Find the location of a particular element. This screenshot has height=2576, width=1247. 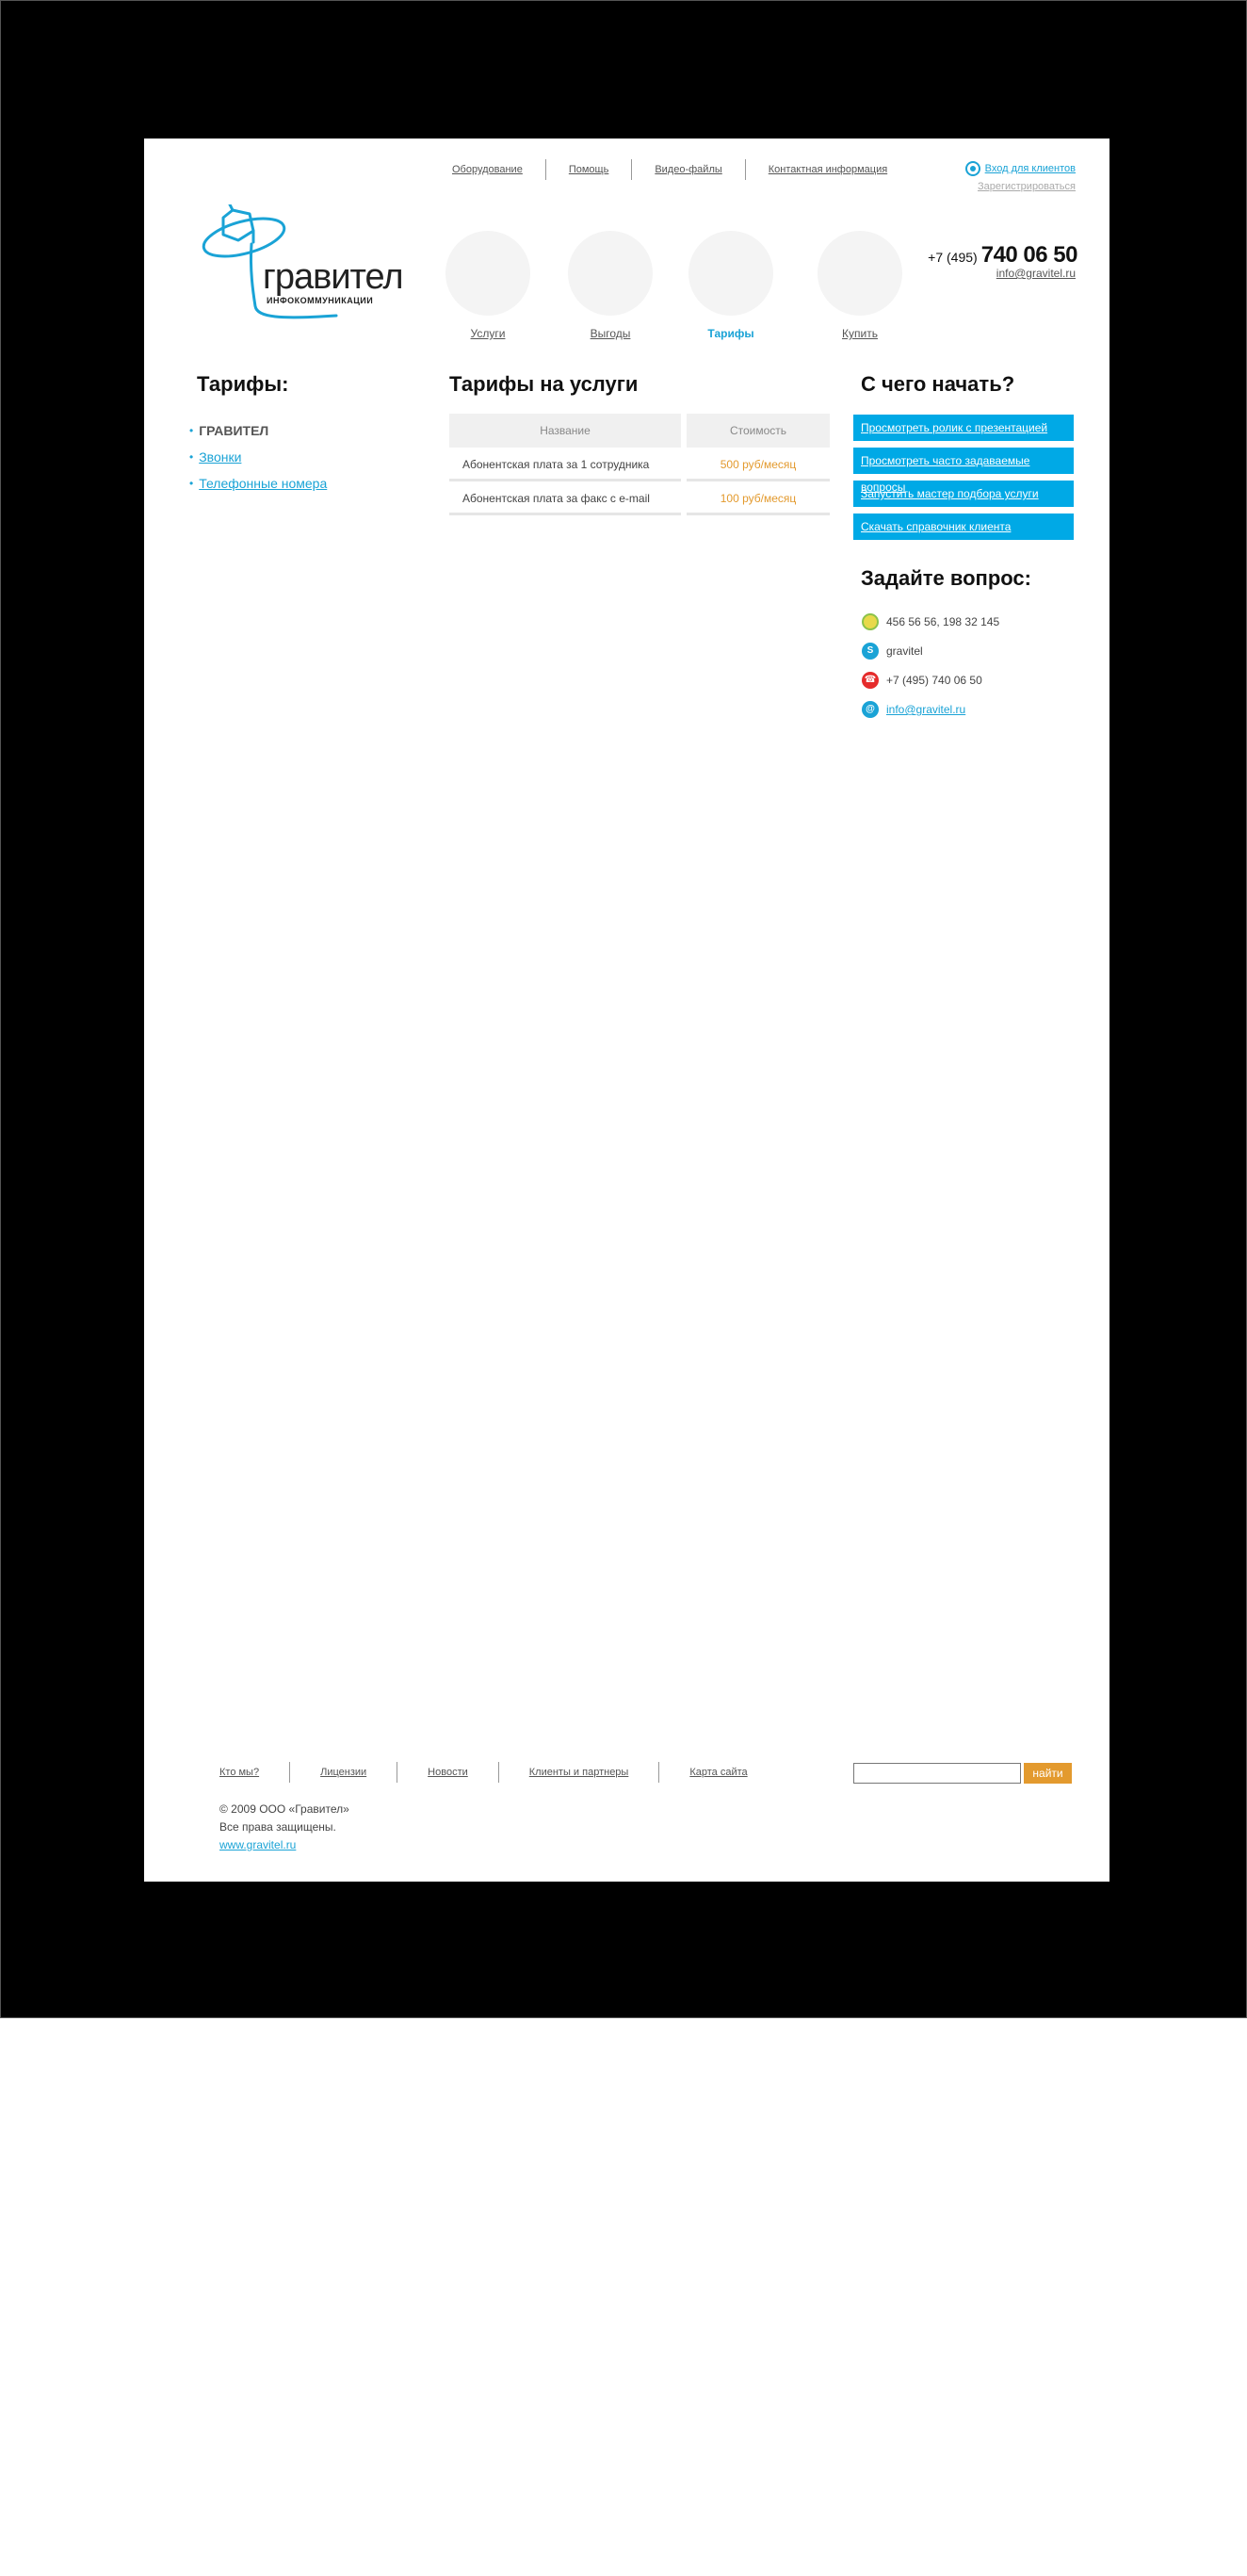

register-link: Зарегистрироваться is located at coordinates (1027, 186).